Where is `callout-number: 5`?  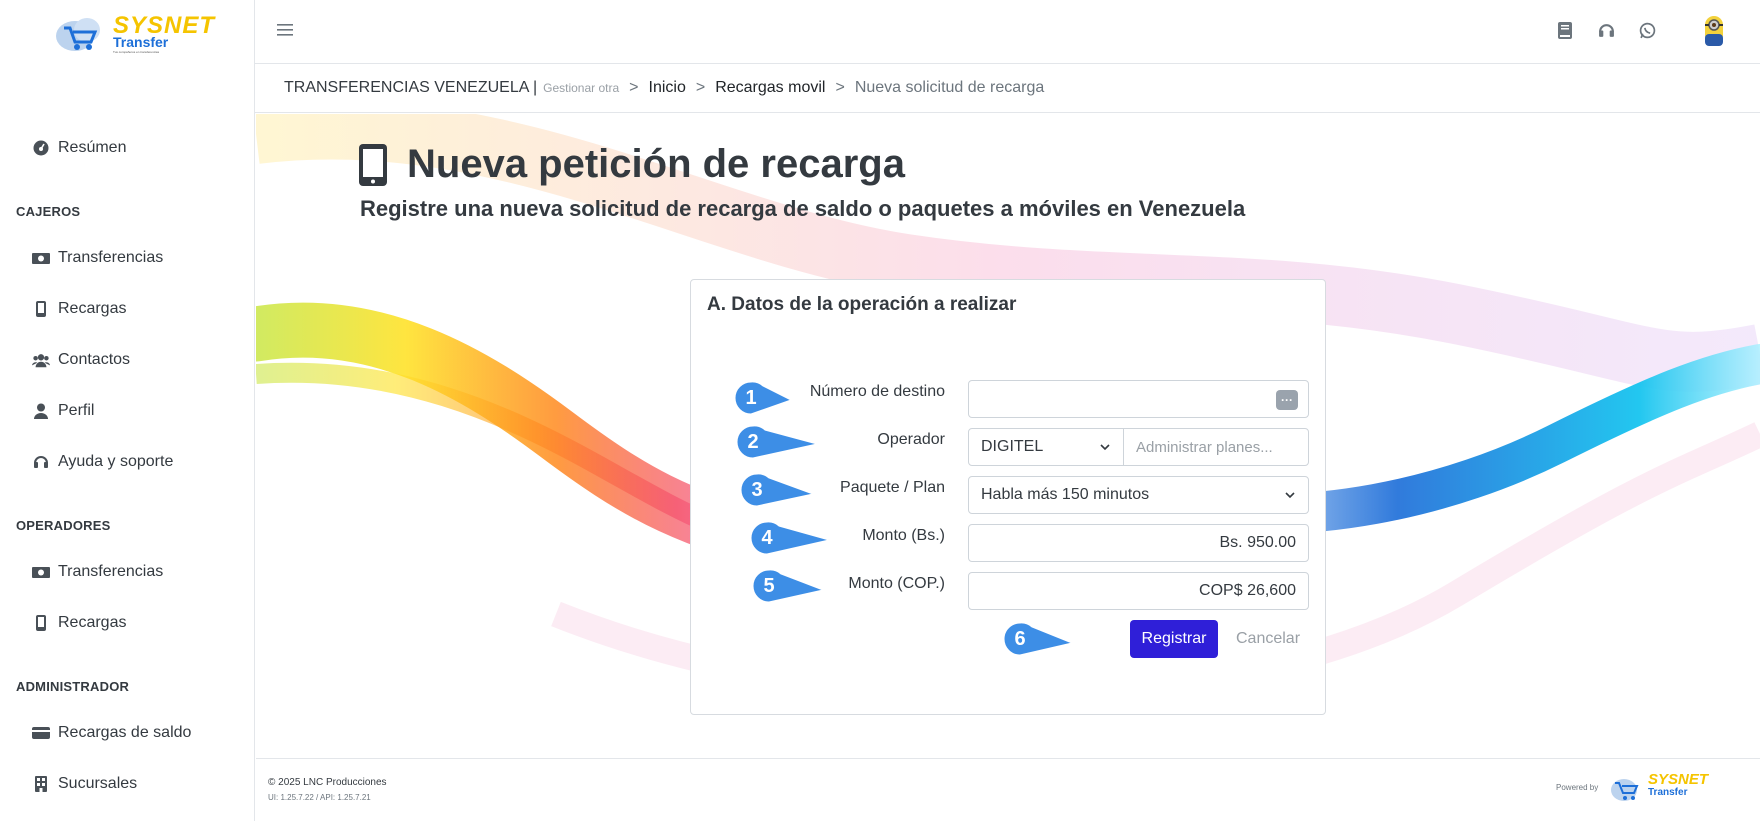 callout-number: 5 is located at coordinates (769, 585).